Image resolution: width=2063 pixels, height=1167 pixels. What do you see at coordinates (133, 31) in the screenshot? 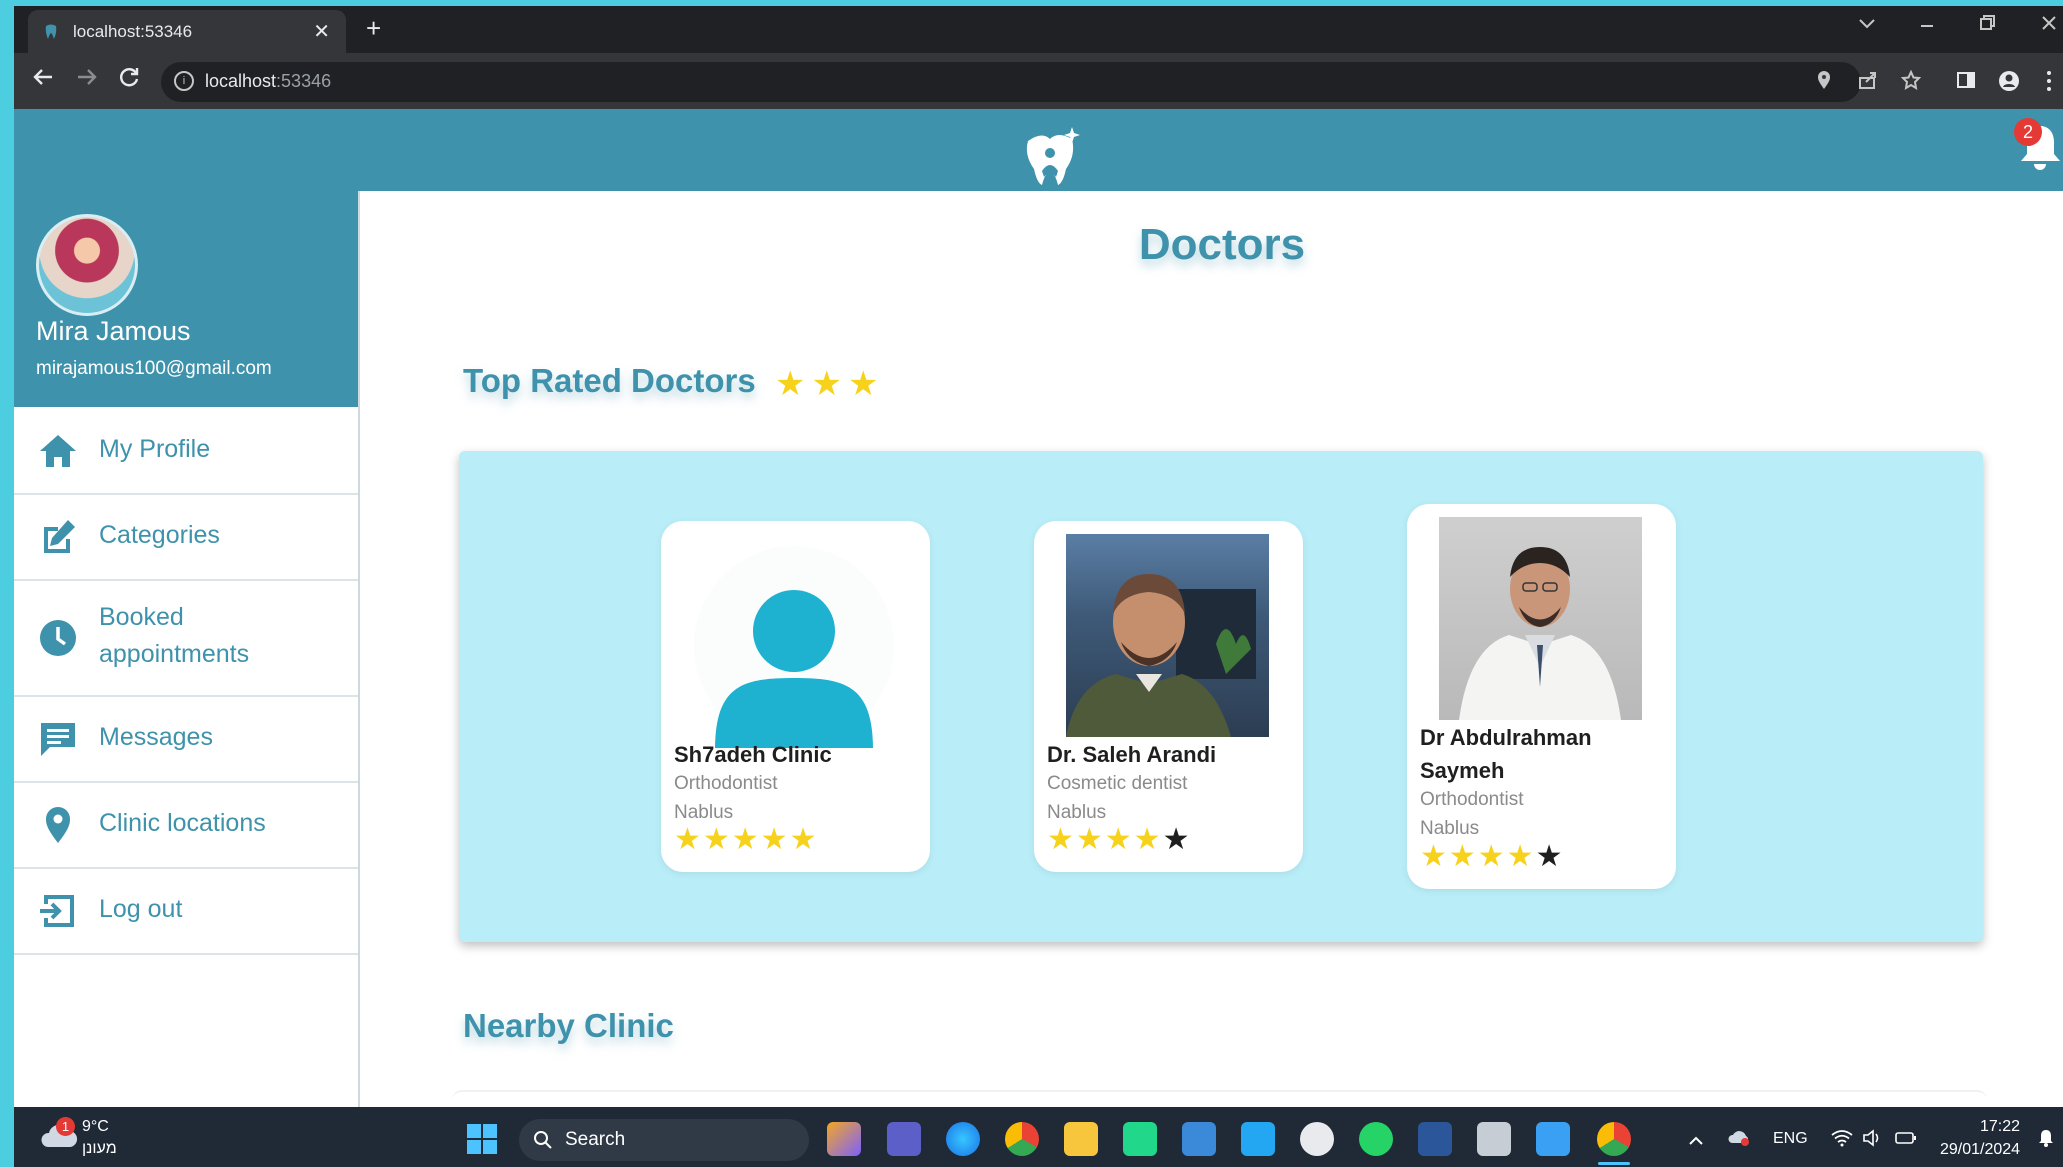
I see `tab-title: localhost:53346` at bounding box center [133, 31].